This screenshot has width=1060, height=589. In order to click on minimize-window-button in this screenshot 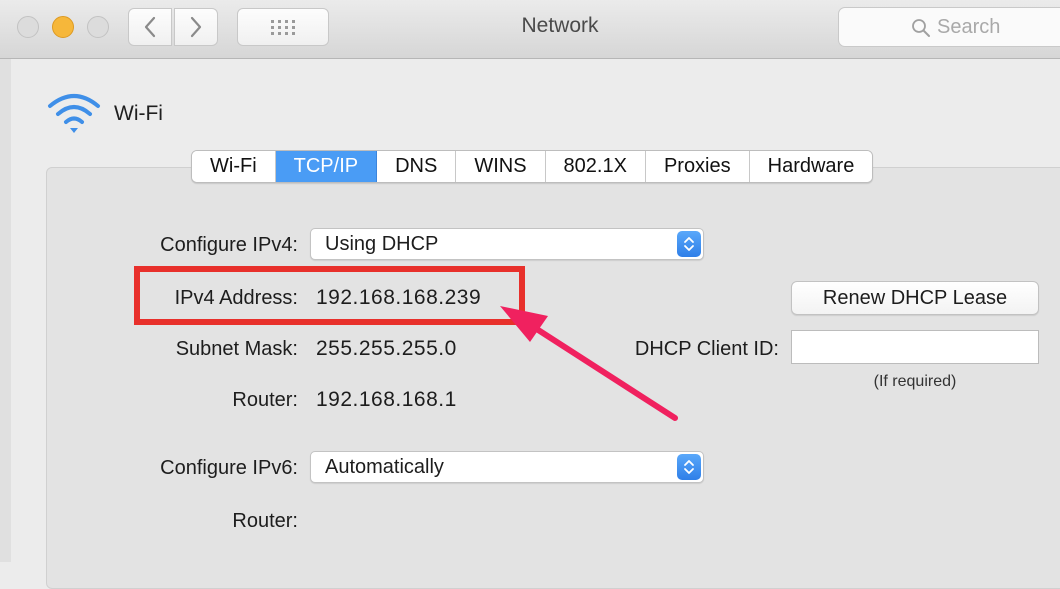, I will do `click(63, 27)`.